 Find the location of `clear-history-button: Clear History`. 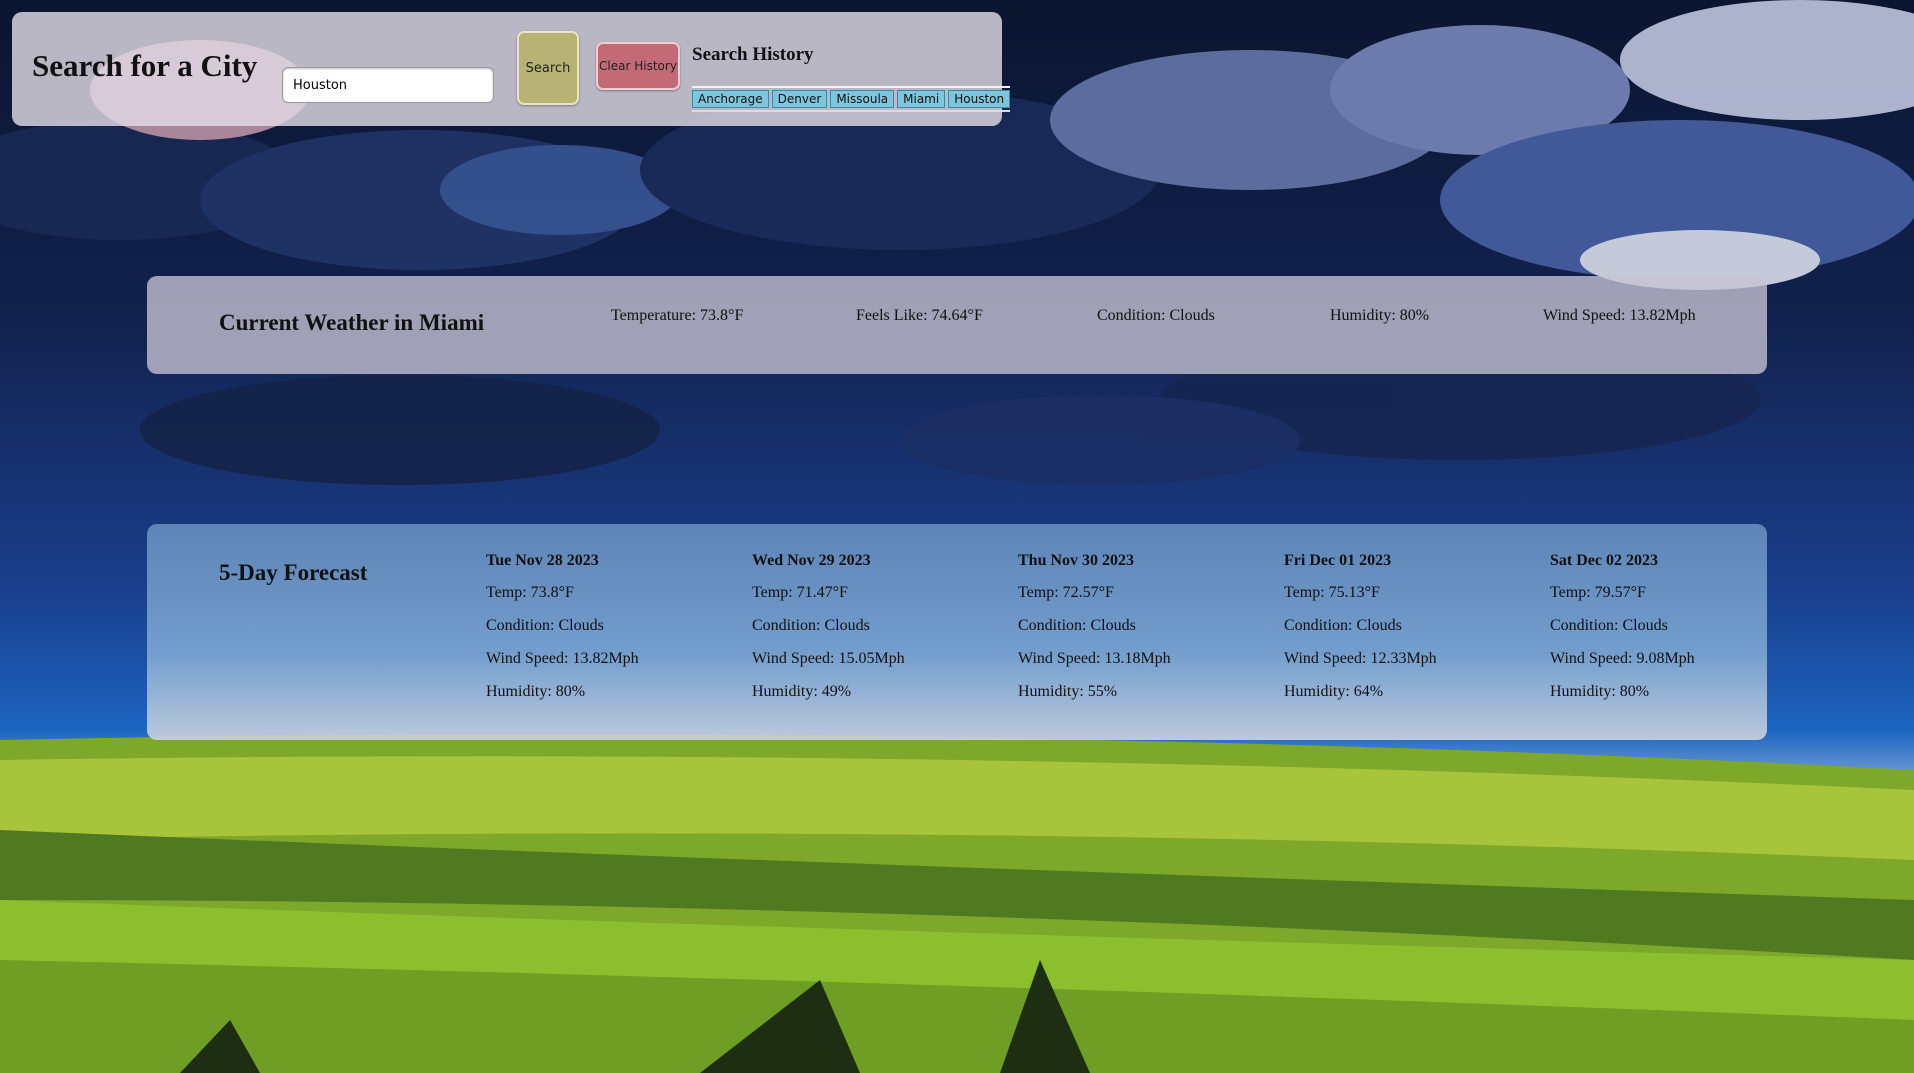

clear-history-button: Clear History is located at coordinates (638, 66).